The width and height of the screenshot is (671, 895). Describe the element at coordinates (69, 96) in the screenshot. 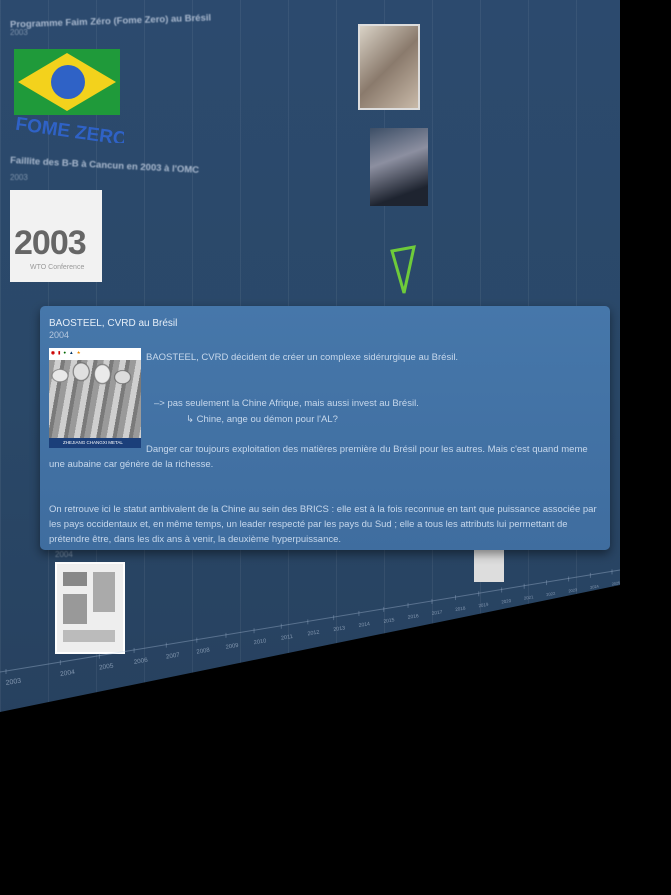

I see `fome-zero-logo: FOME ZERO` at that location.